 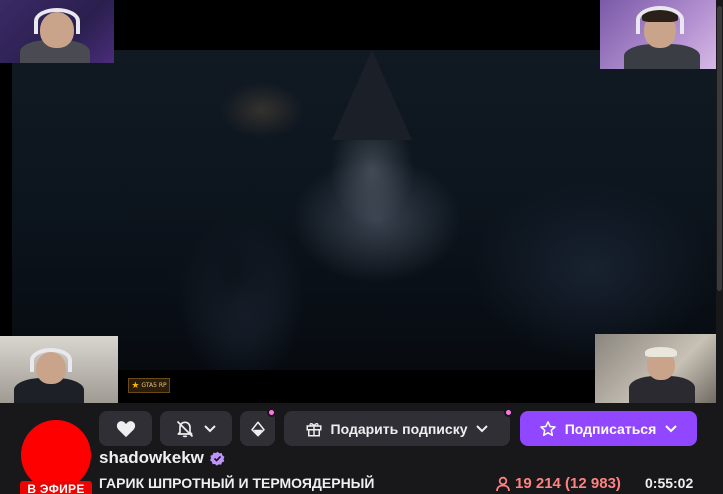 What do you see at coordinates (568, 483) in the screenshot?
I see `viewer-count-value: 19 214 (12 983)` at bounding box center [568, 483].